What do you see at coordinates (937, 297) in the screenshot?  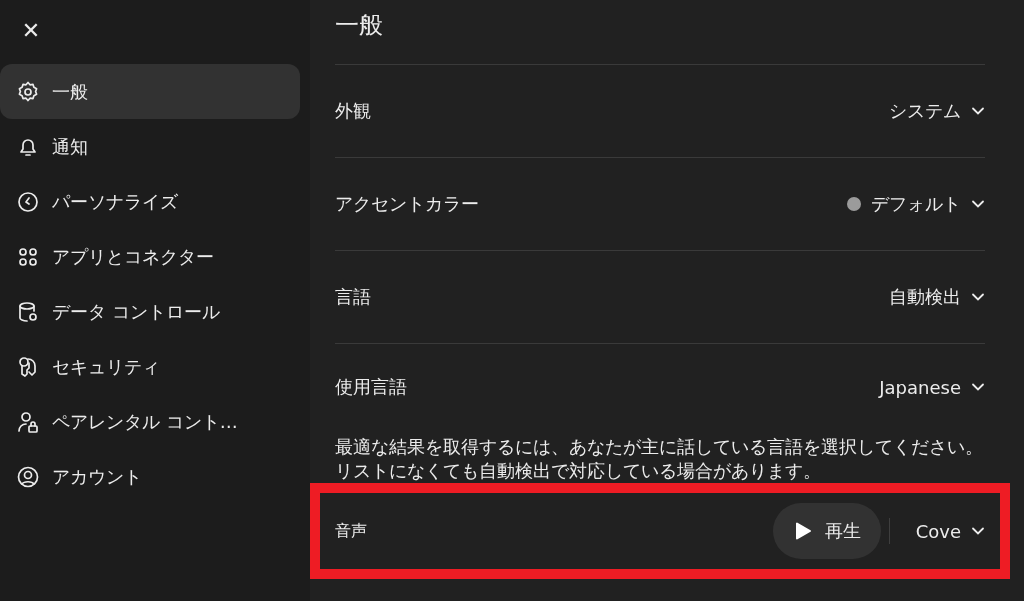 I see `dropdown: 自動検出` at bounding box center [937, 297].